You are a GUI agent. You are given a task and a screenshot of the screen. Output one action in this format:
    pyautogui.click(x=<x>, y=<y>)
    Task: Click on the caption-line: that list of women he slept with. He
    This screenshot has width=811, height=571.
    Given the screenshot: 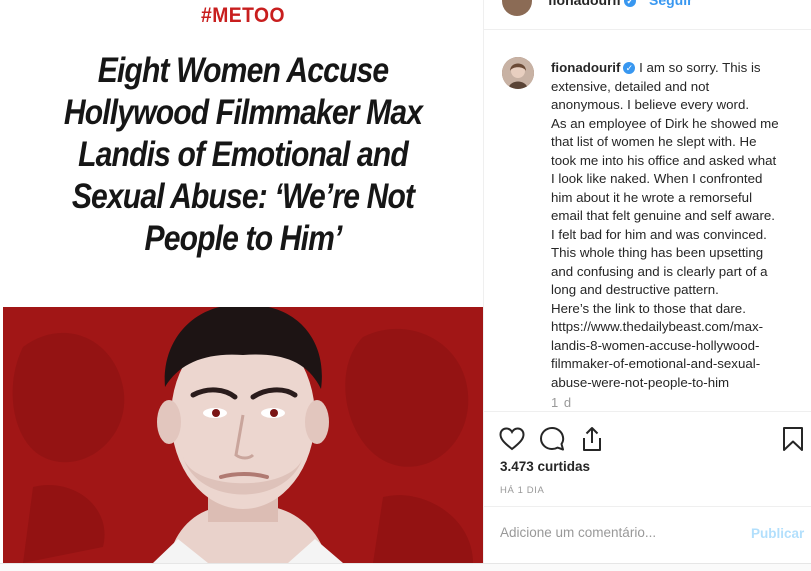 What is the action you would take?
    pyautogui.click(x=654, y=141)
    